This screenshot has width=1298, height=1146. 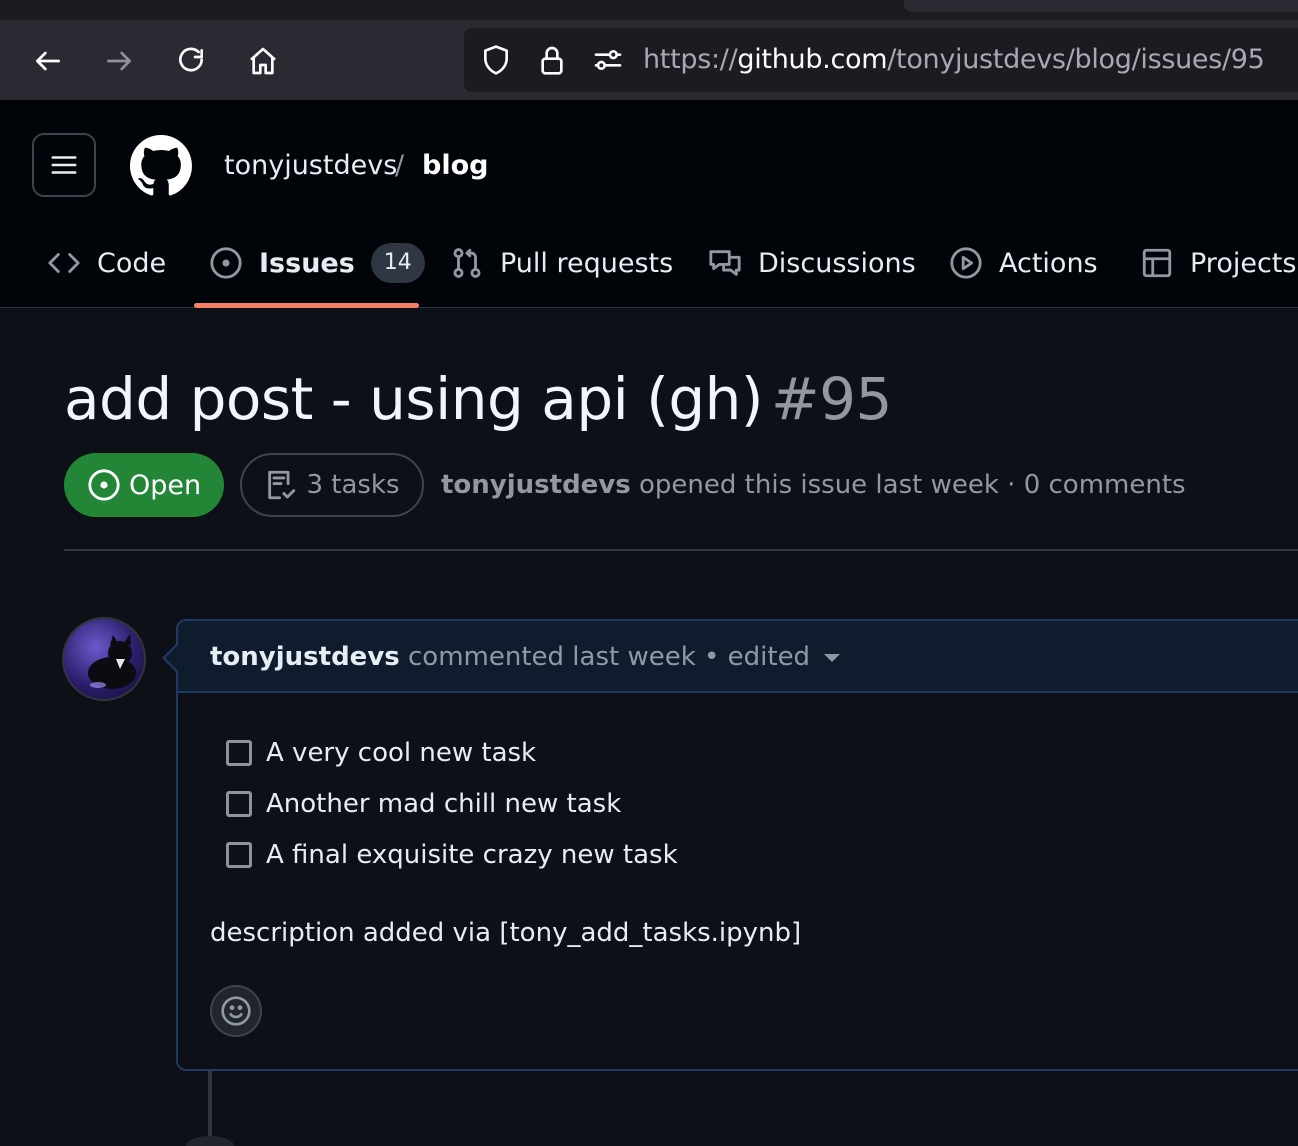 What do you see at coordinates (832, 657) in the screenshot?
I see `edited-dropdown-caret` at bounding box center [832, 657].